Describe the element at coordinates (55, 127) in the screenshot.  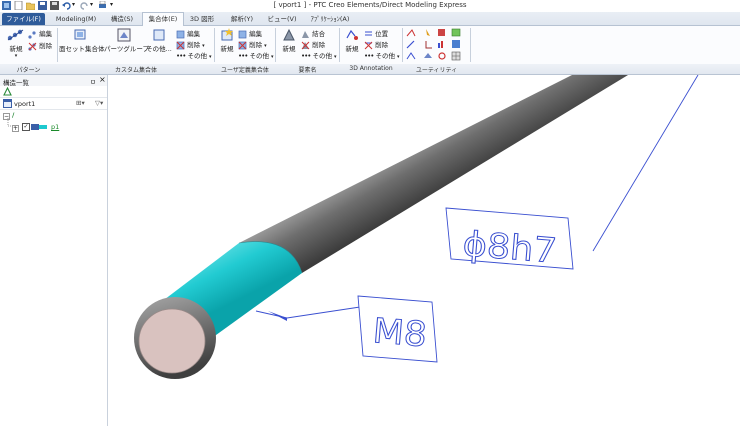
I see `tree-part-label: p1` at that location.